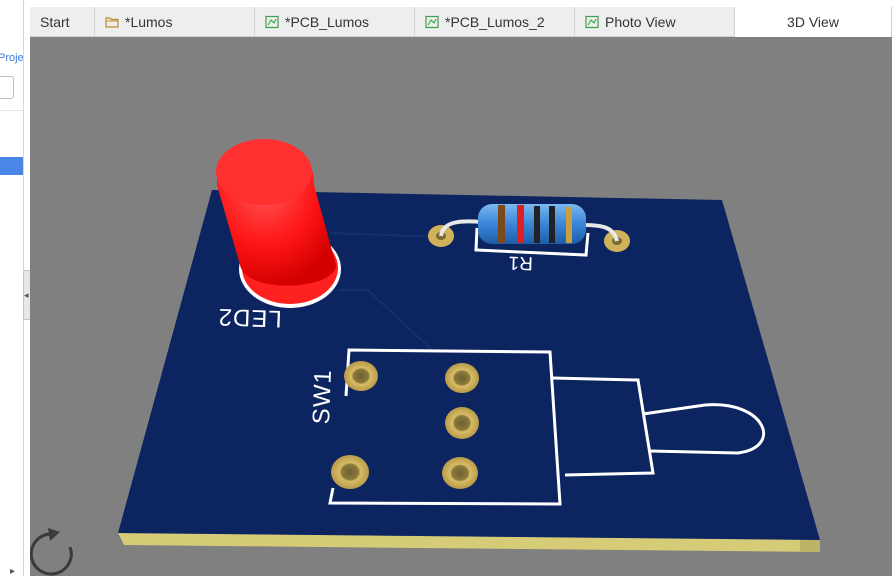  I want to click on tab-3d-view: 3D View, so click(813, 22).